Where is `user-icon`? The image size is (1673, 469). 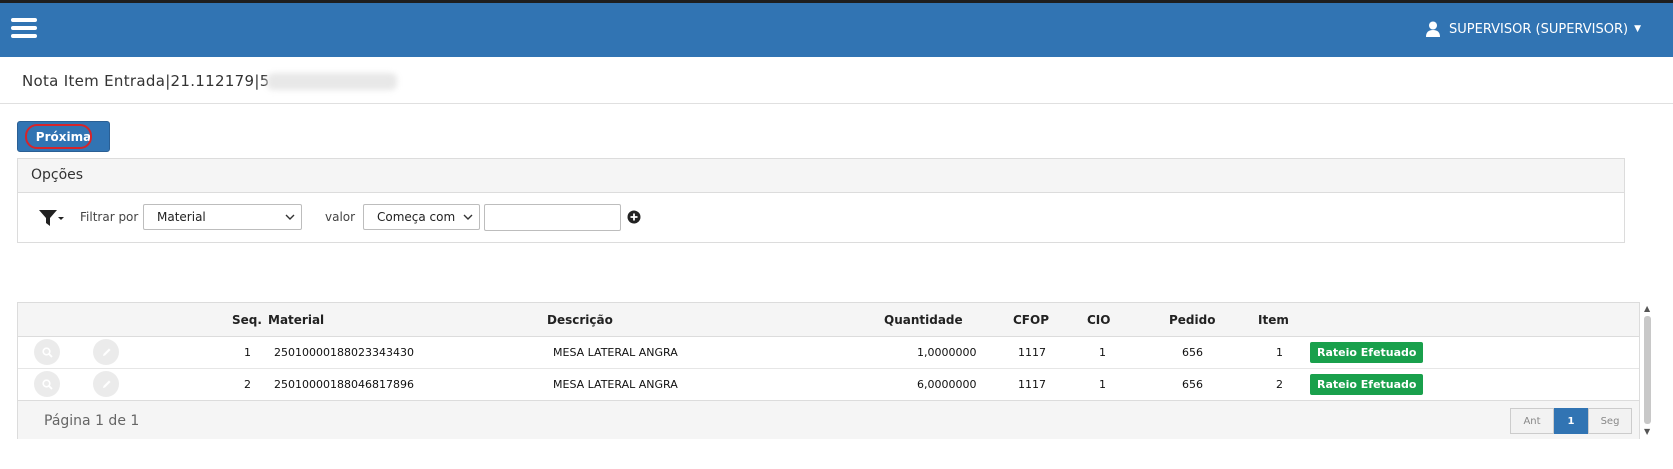 user-icon is located at coordinates (1433, 29).